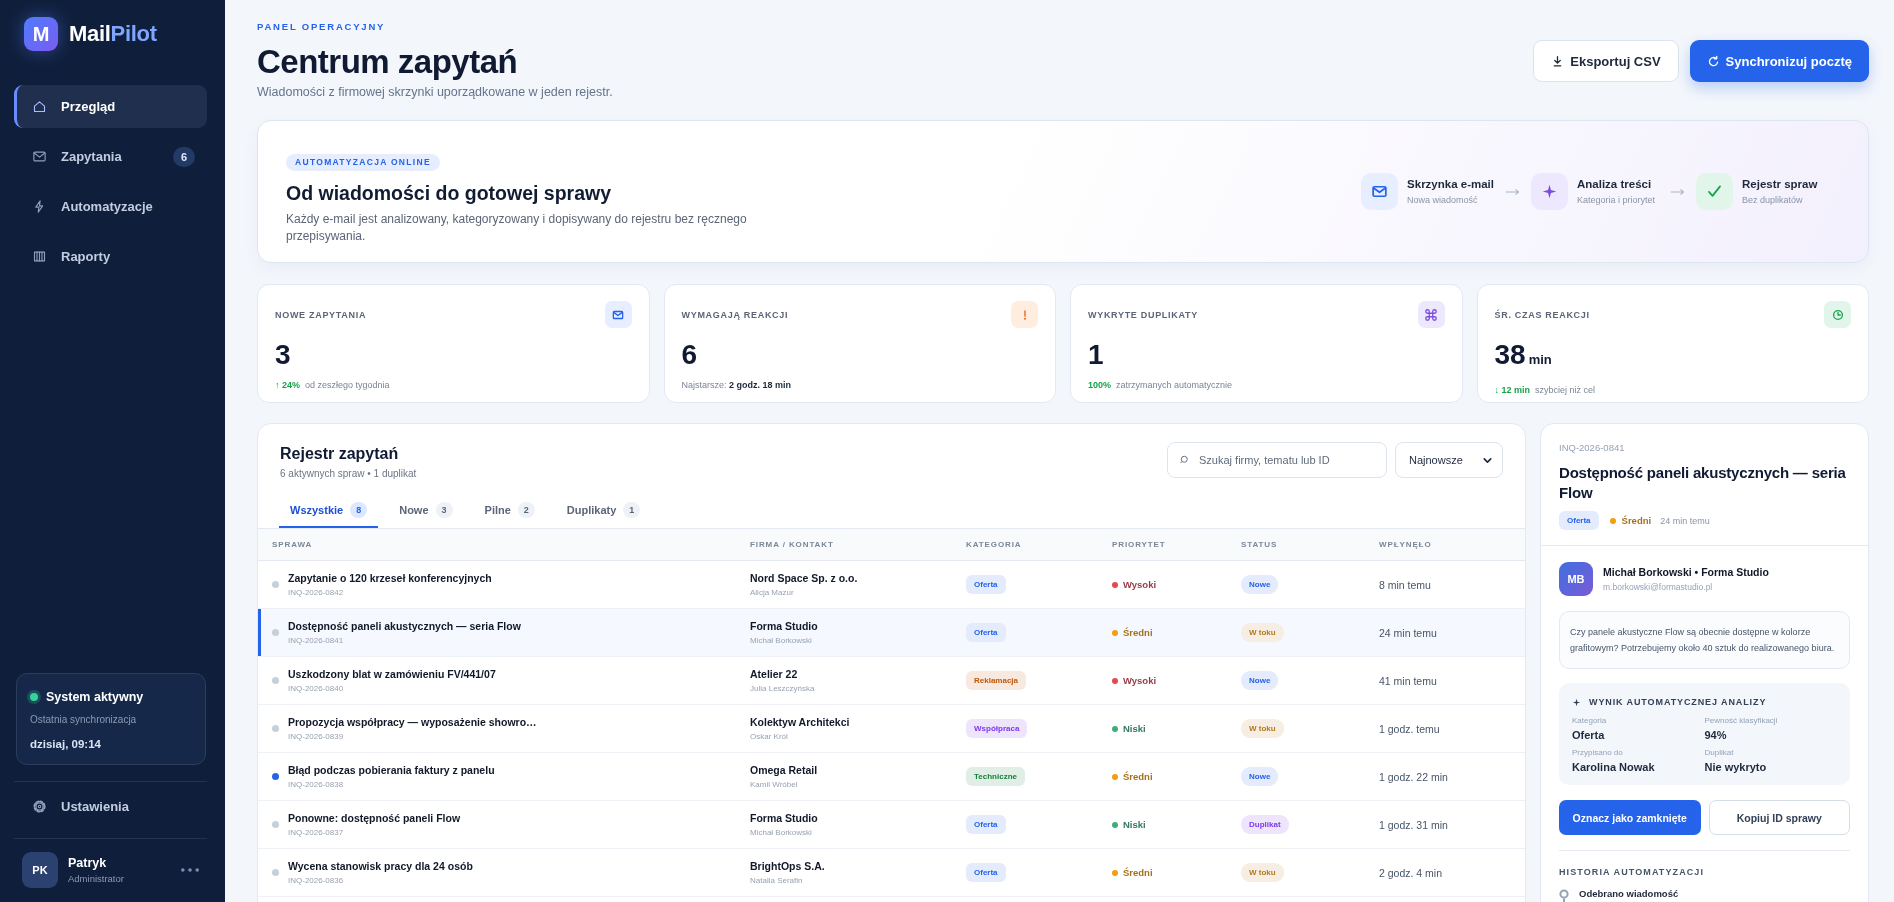 The width and height of the screenshot is (1894, 902). Describe the element at coordinates (1779, 817) in the screenshot. I see `copy-id-button: Kopiuj ID sprawy` at that location.